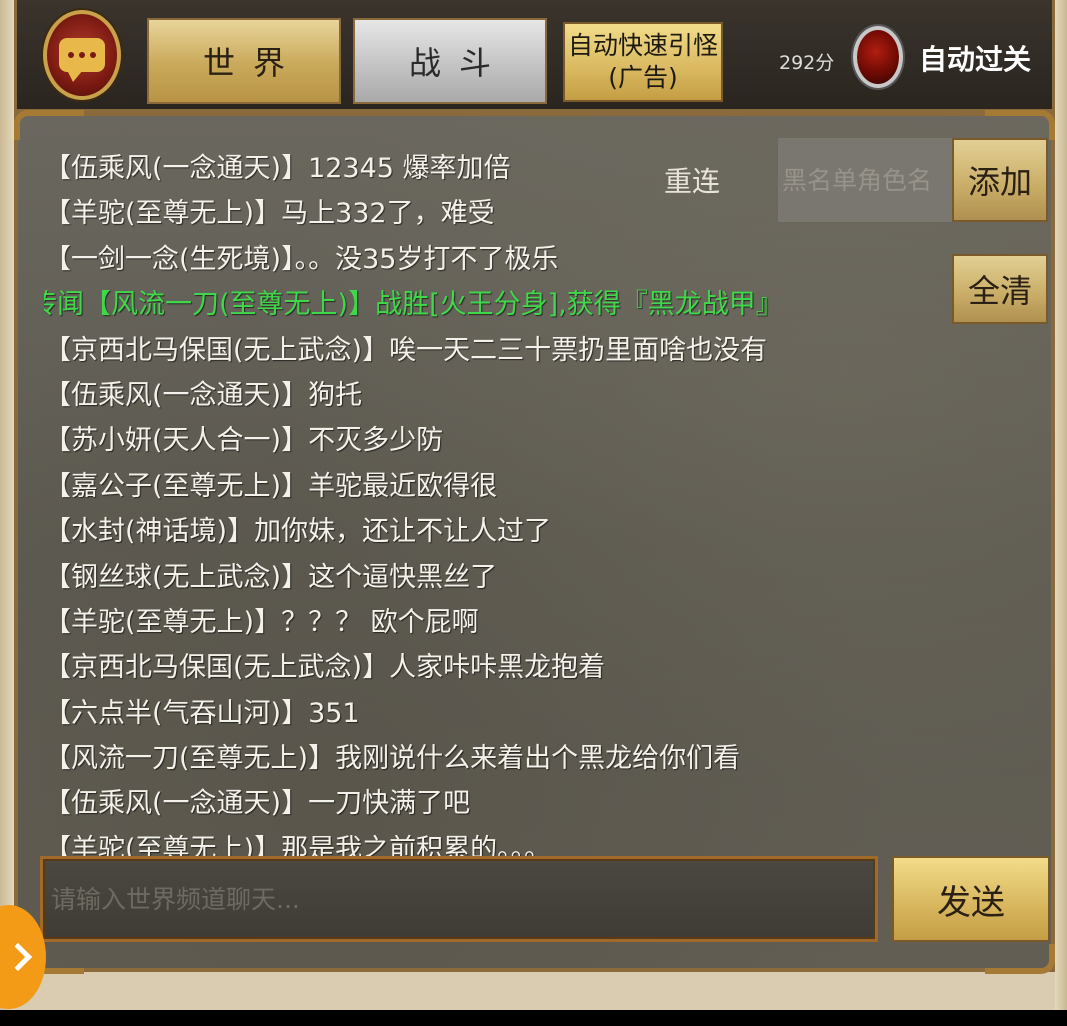 This screenshot has height=1026, width=1067. I want to click on chat-message: 【水封(神话境)】加你妹，还让不让人过了, so click(298, 532).